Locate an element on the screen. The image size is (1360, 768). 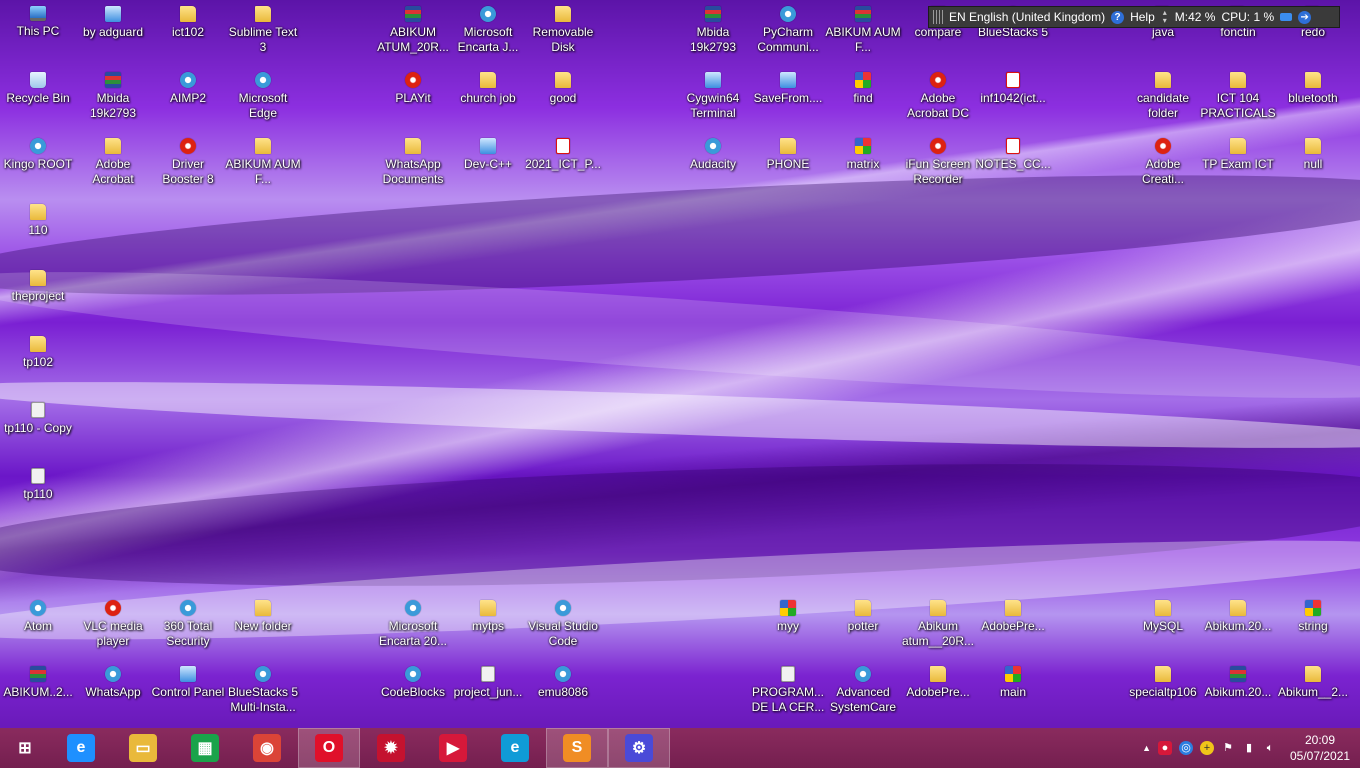
desktop-icon-item: PLAYit is located at coordinates (413, 86).